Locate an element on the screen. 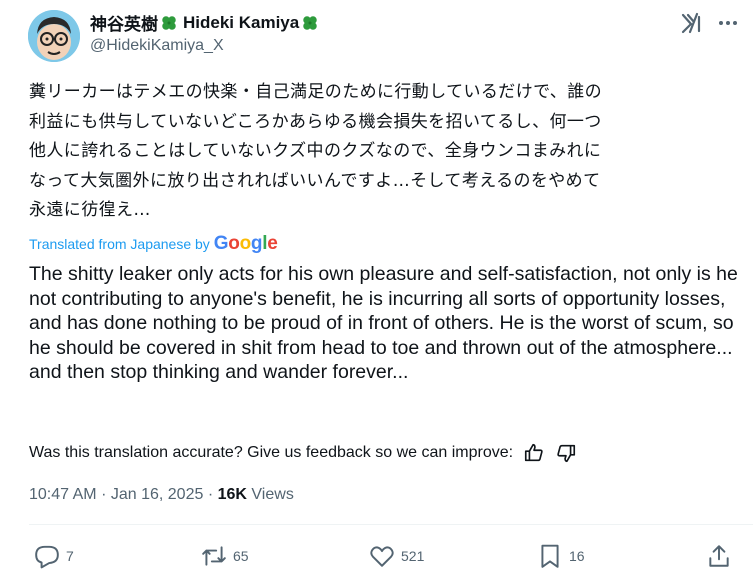 This screenshot has height=587, width=753. translation-label: Translated from Japanese by Google is located at coordinates (153, 244).